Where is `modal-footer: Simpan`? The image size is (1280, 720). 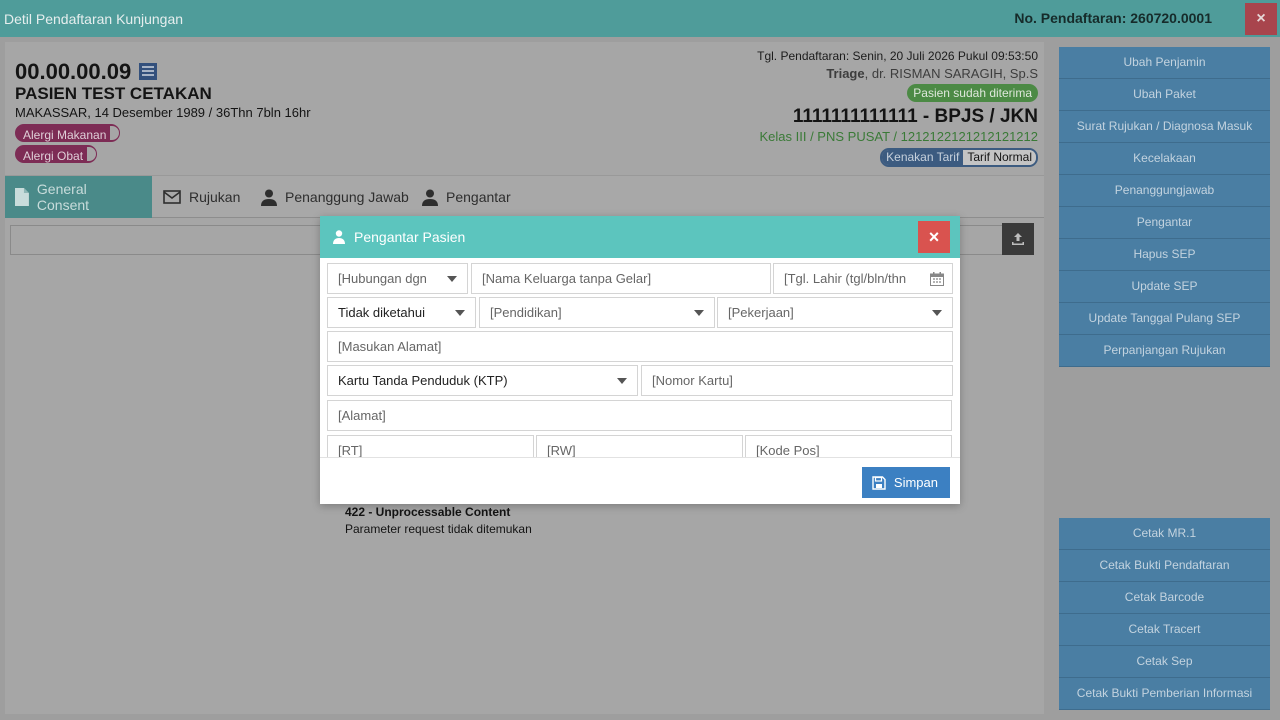 modal-footer: Simpan is located at coordinates (640, 481).